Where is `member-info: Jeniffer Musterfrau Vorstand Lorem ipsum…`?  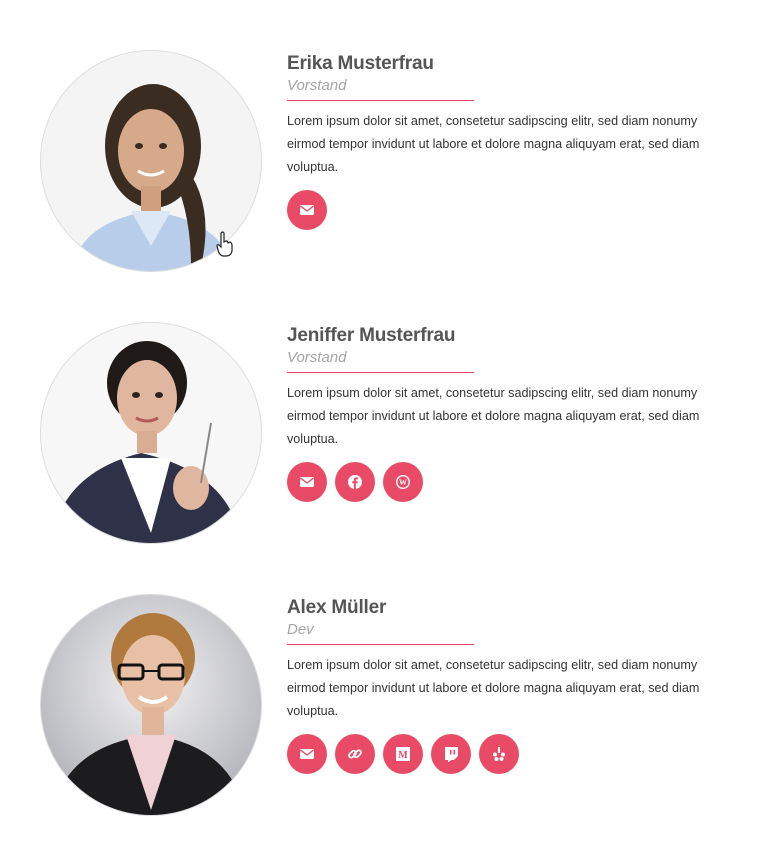
member-info: Jeniffer Musterfrau Vorstand Lorem ipsum… is located at coordinates (512, 413).